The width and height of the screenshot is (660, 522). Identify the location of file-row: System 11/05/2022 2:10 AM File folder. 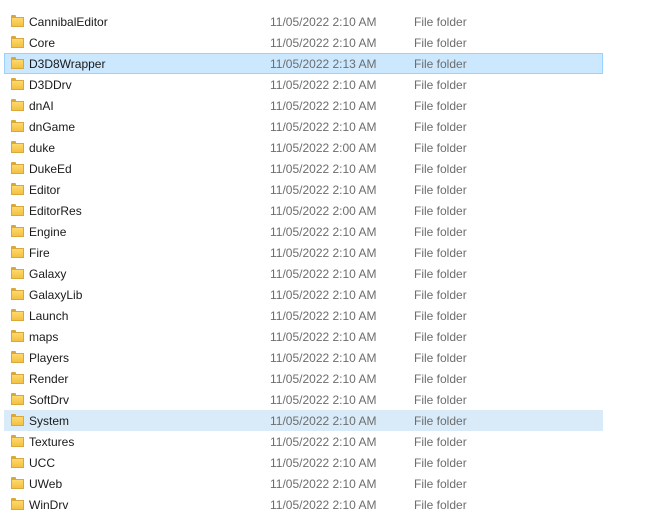
(303, 420).